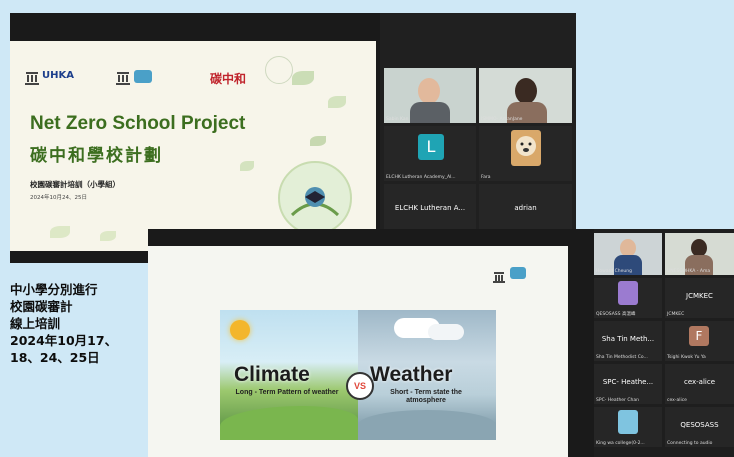 The height and width of the screenshot is (457, 734). I want to click on participant-name: cex-alice, so click(677, 400).